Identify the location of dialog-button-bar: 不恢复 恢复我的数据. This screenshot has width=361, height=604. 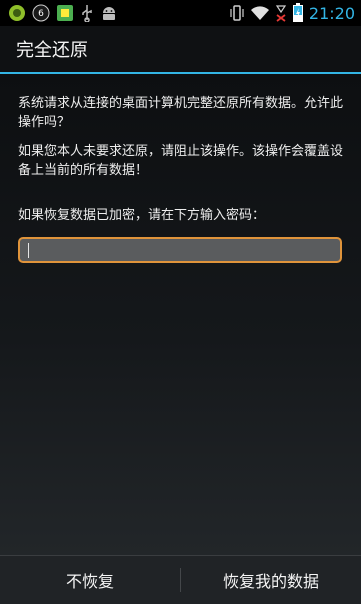
(180, 579).